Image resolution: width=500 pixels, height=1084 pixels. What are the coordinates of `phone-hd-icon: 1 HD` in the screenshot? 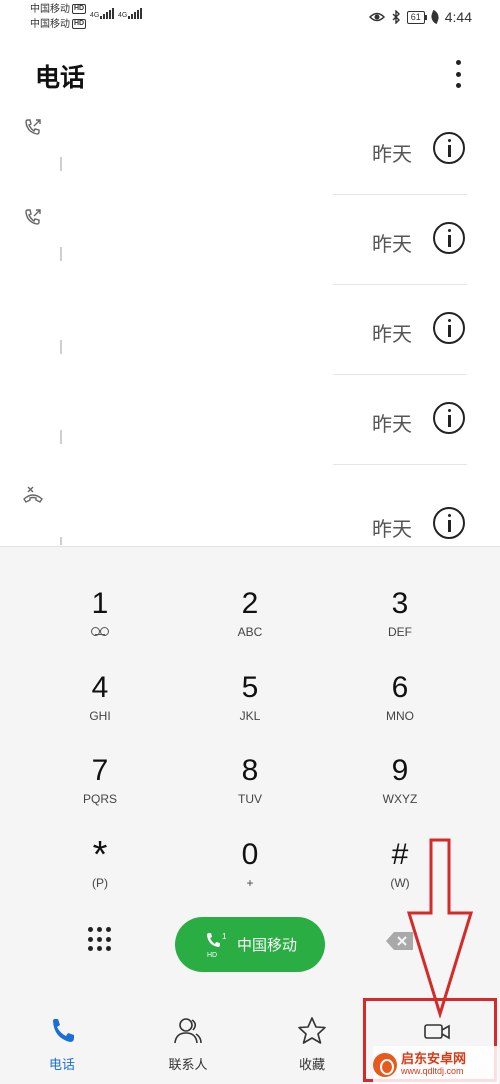 It's located at (216, 945).